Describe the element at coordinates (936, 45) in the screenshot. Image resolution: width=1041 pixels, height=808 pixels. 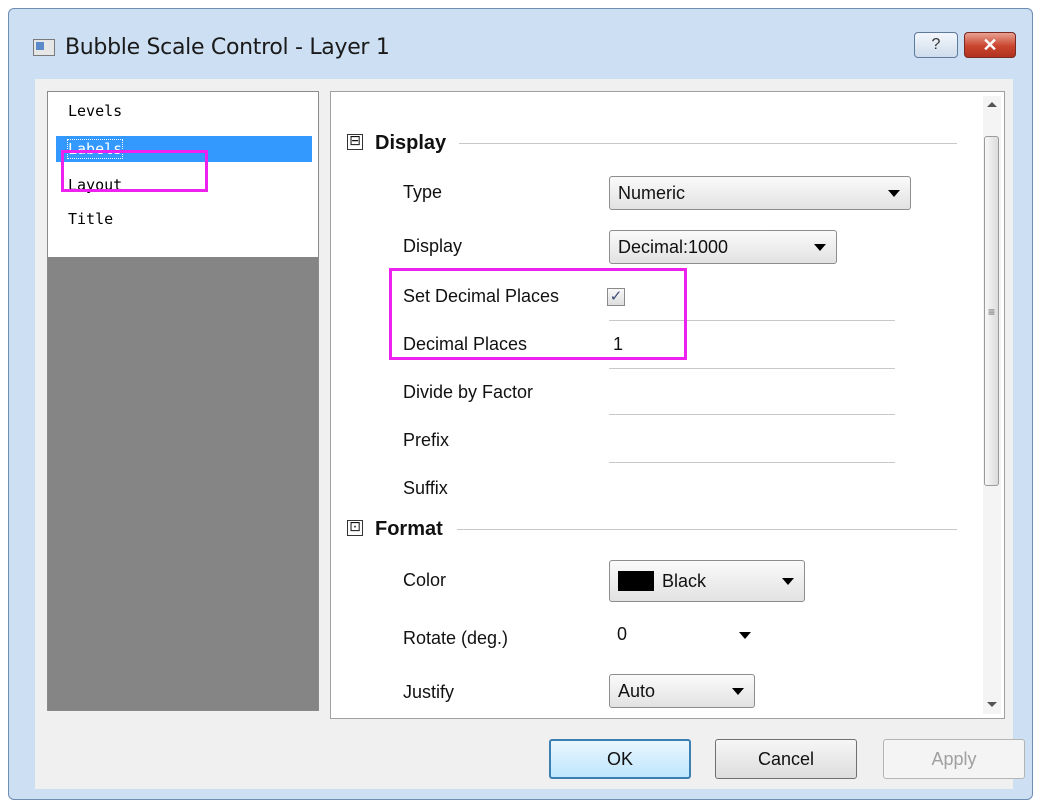
I see `help-button: ?` at that location.